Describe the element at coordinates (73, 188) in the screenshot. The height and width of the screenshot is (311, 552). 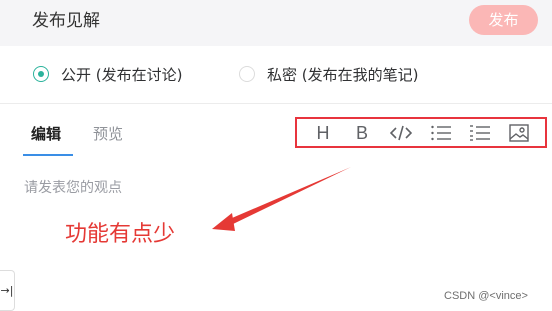
I see `editor-placeholder: 请发表您的观点` at that location.